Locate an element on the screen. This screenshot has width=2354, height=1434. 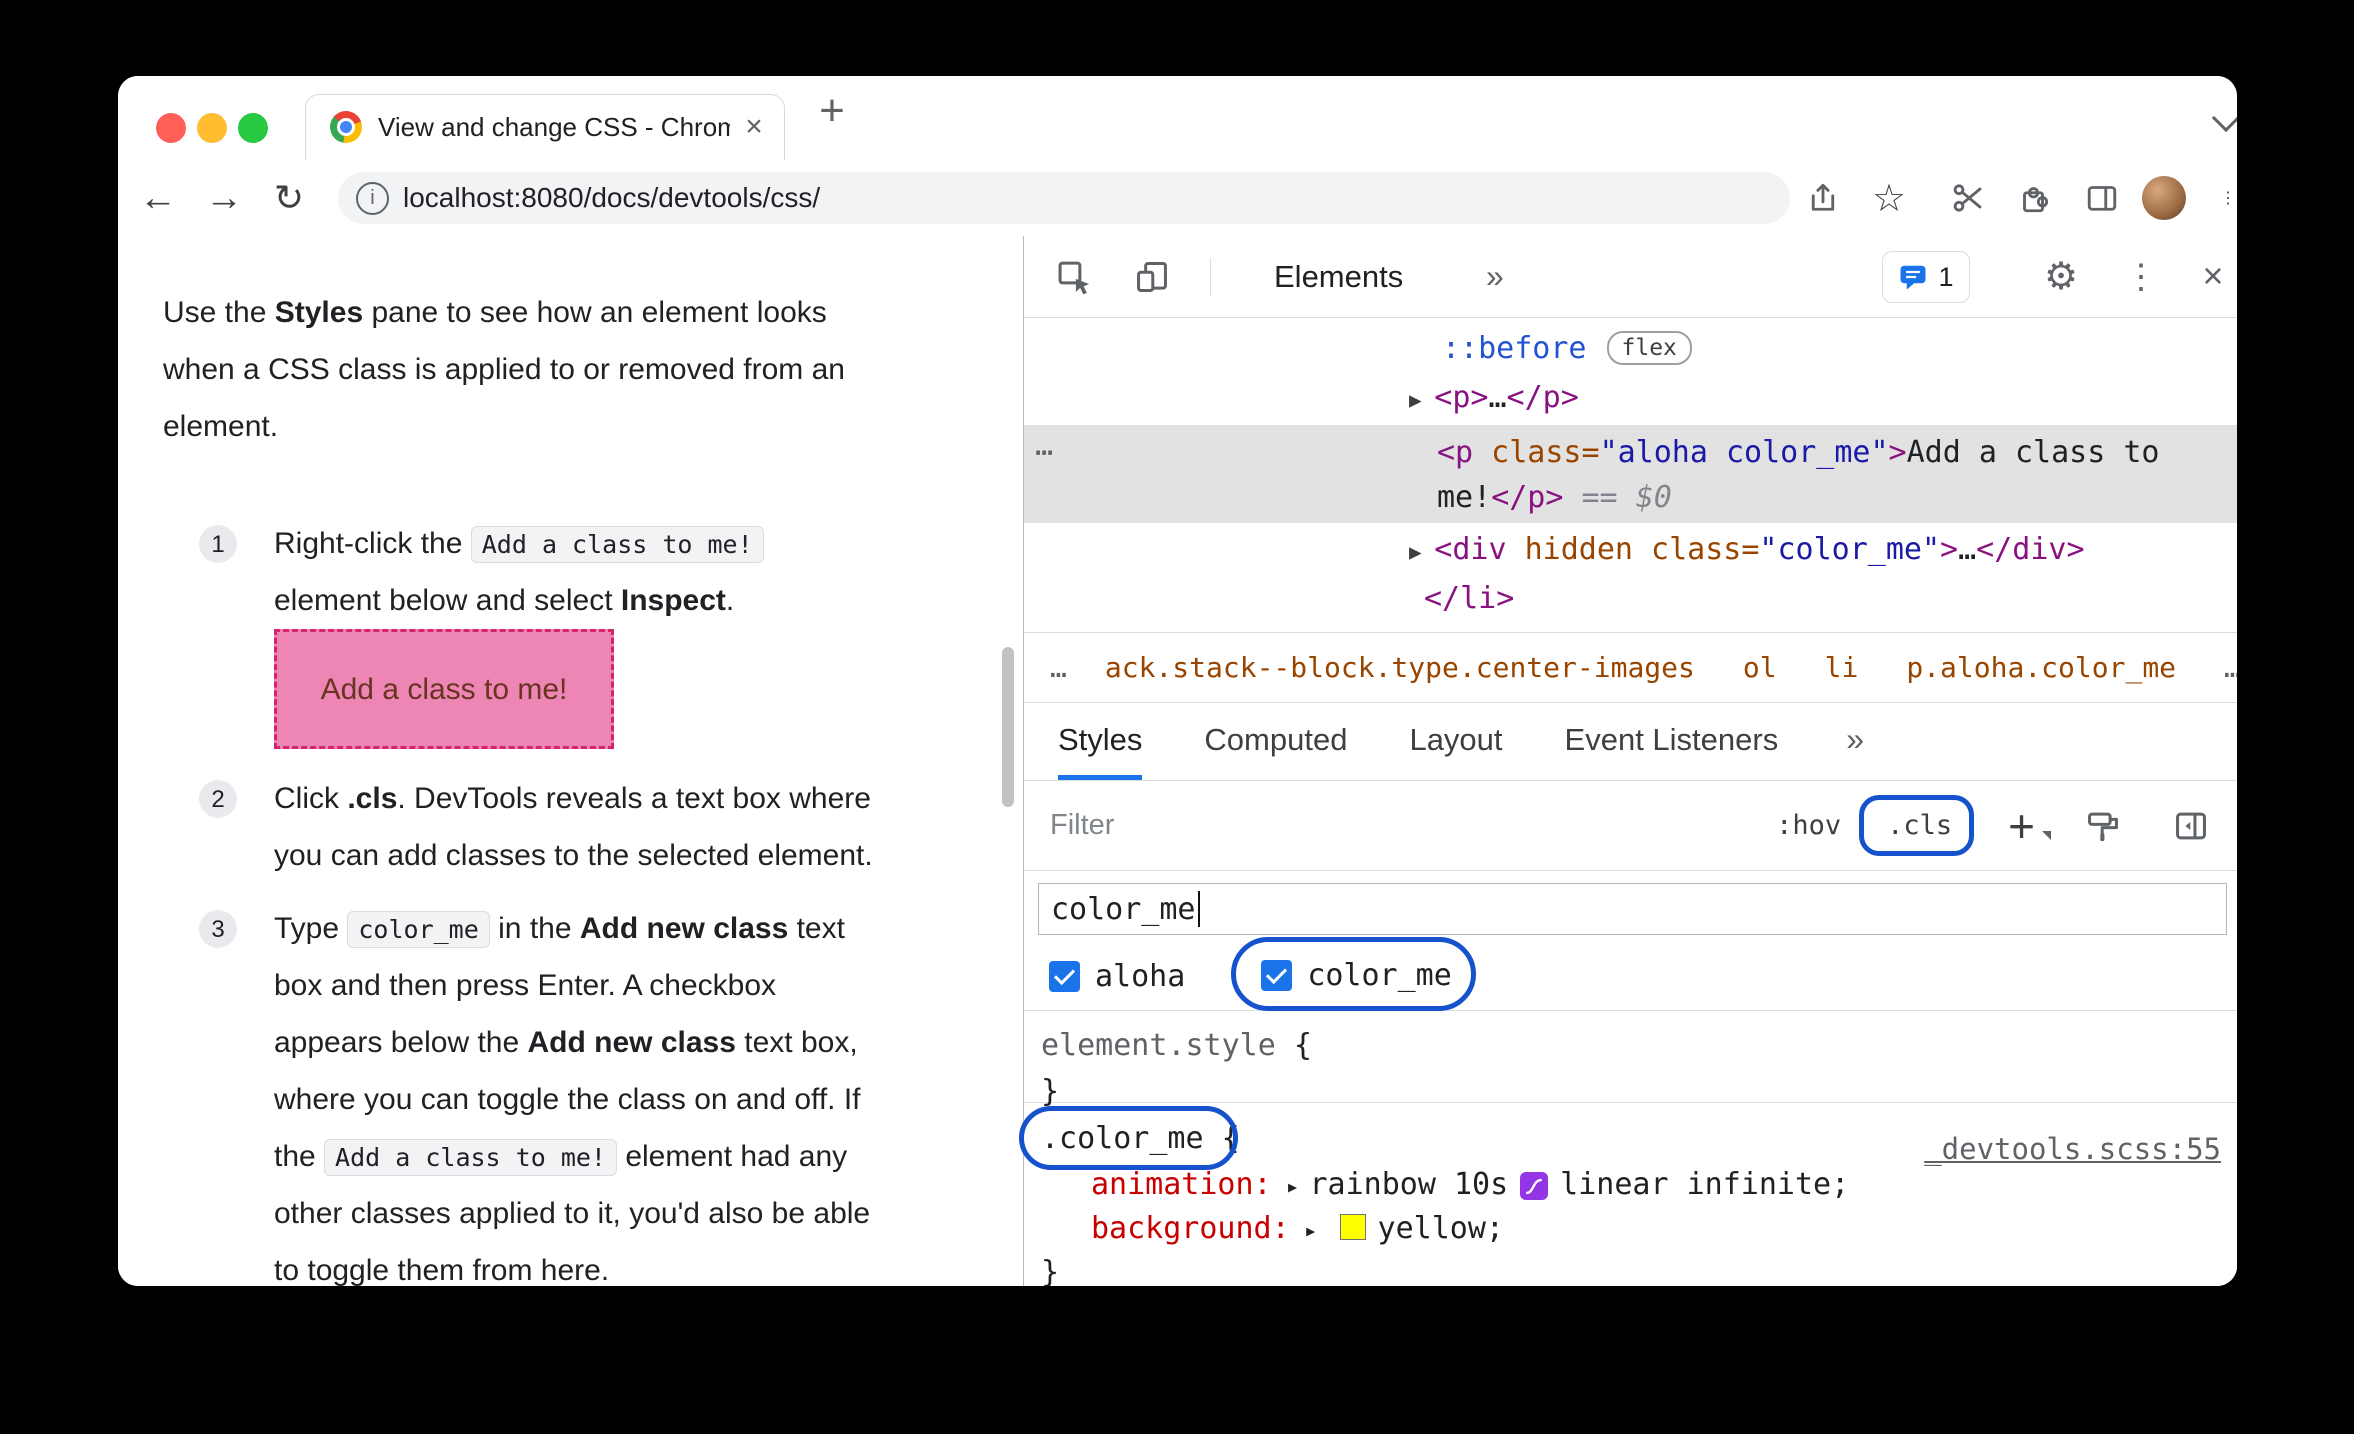
toggle-element-state-button: :hov is located at coordinates (1808, 825).